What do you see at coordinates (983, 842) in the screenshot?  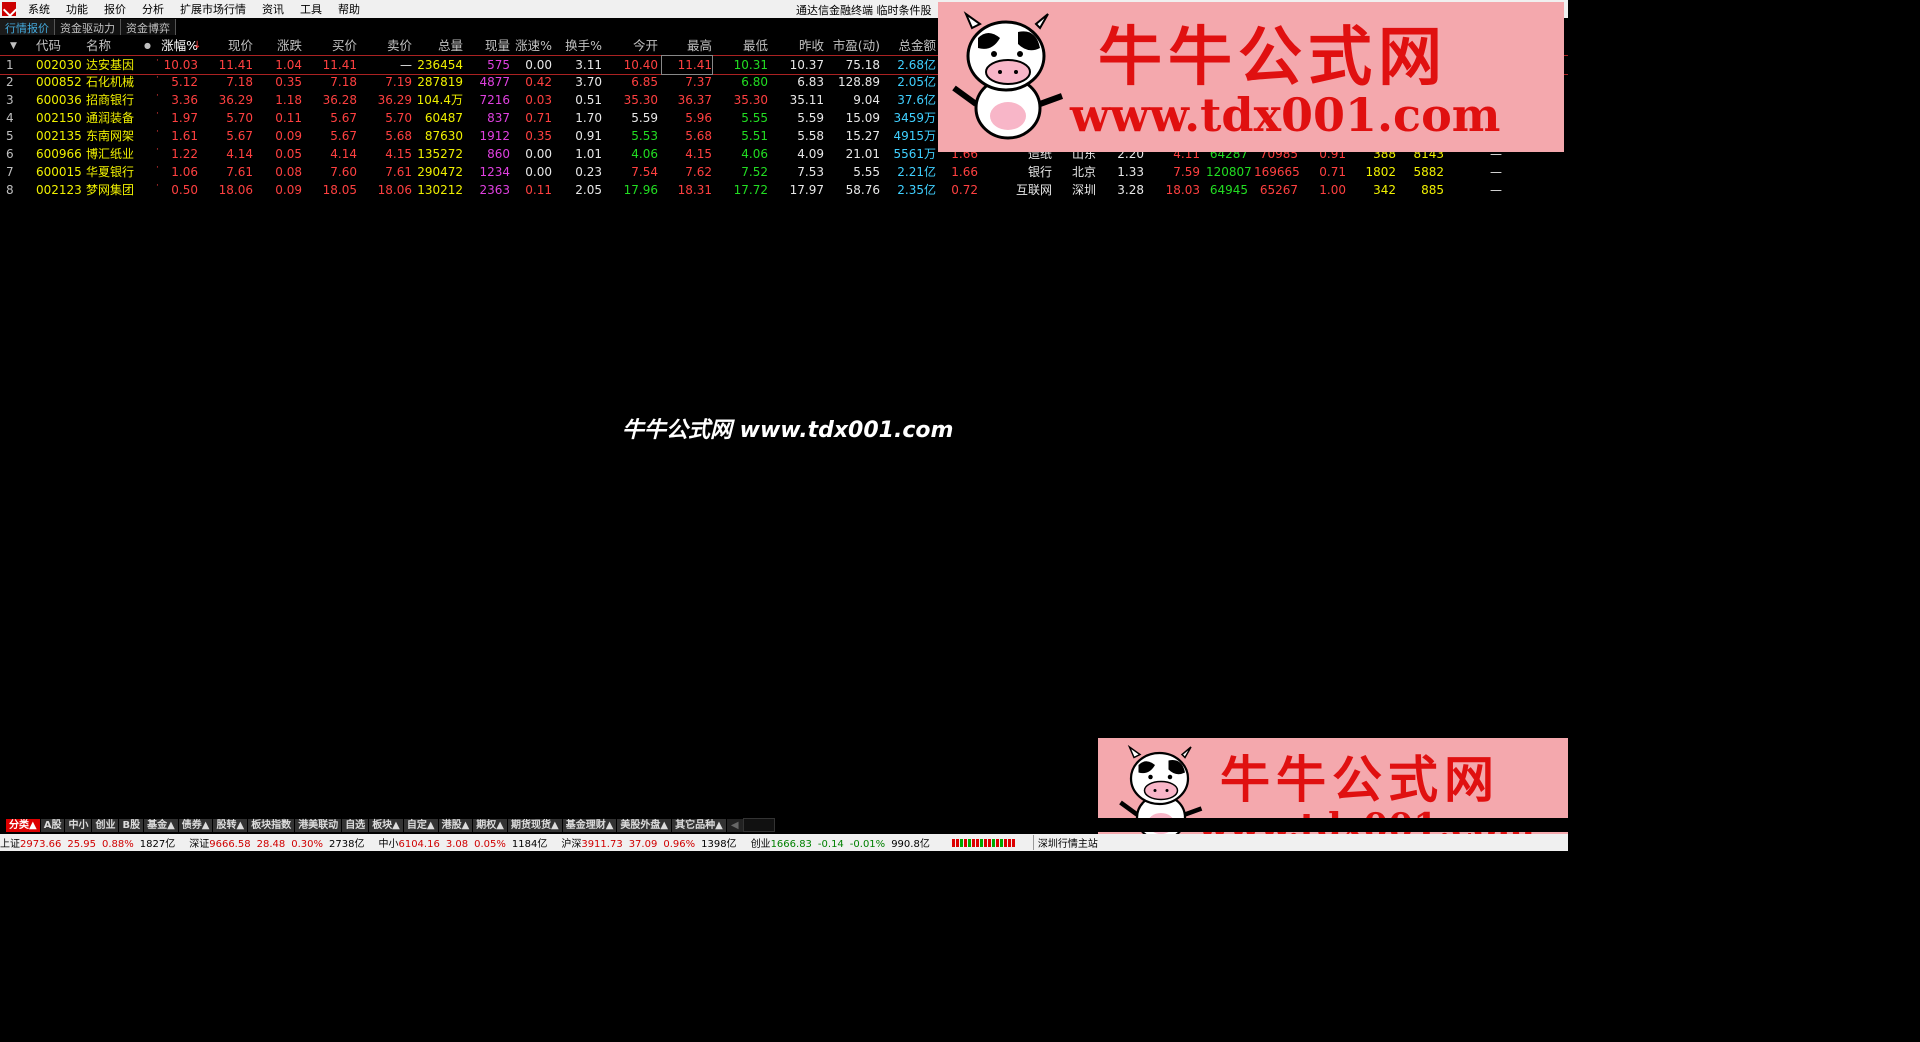 I see `market-breadth-bars` at bounding box center [983, 842].